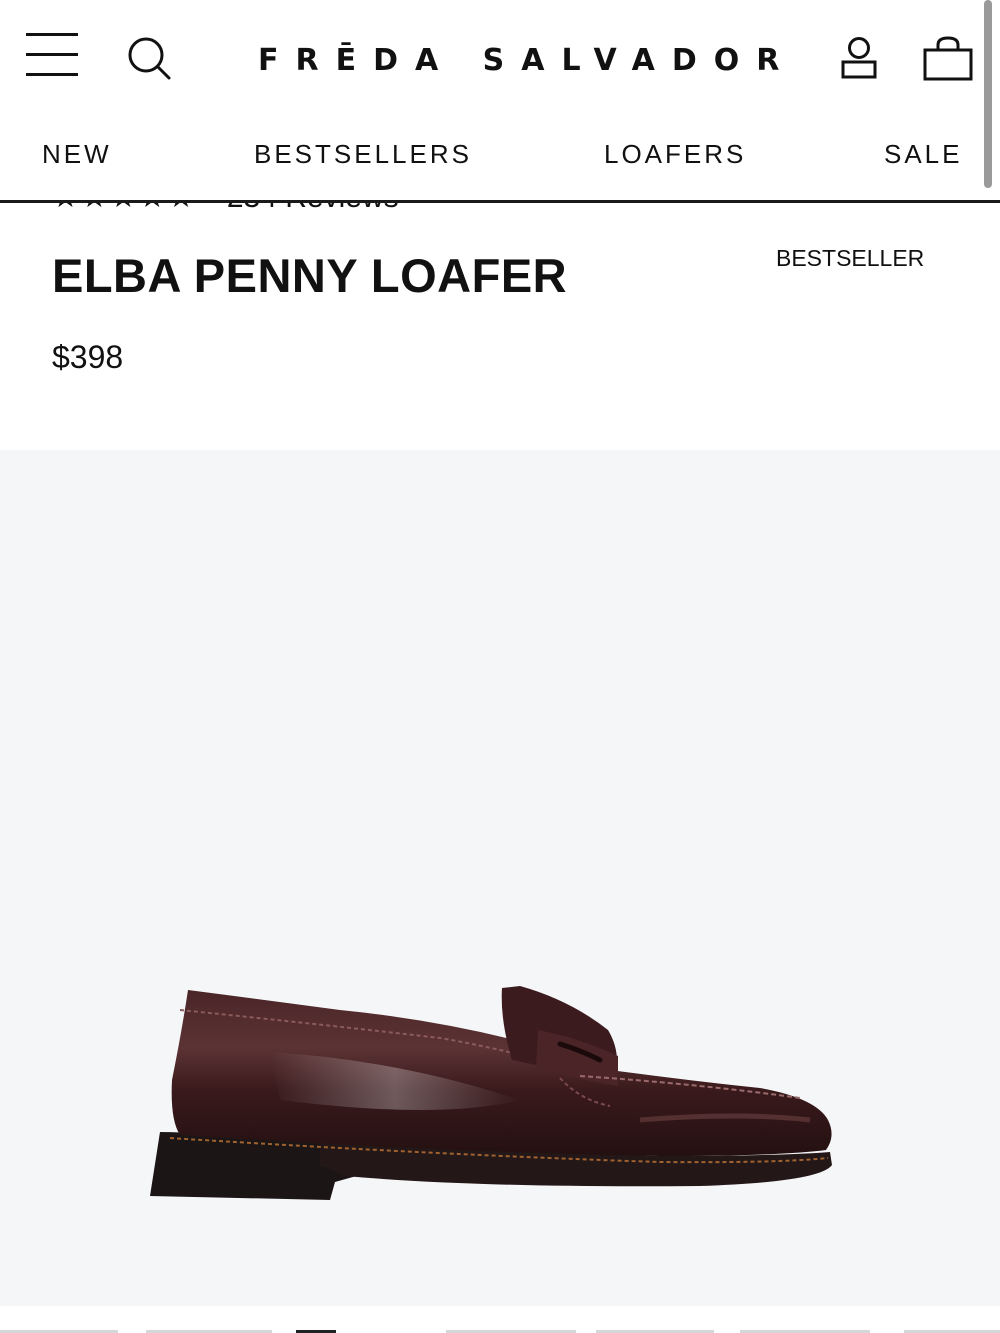 This screenshot has width=1000, height=1333. I want to click on hamburger-menu-icon, so click(52, 55).